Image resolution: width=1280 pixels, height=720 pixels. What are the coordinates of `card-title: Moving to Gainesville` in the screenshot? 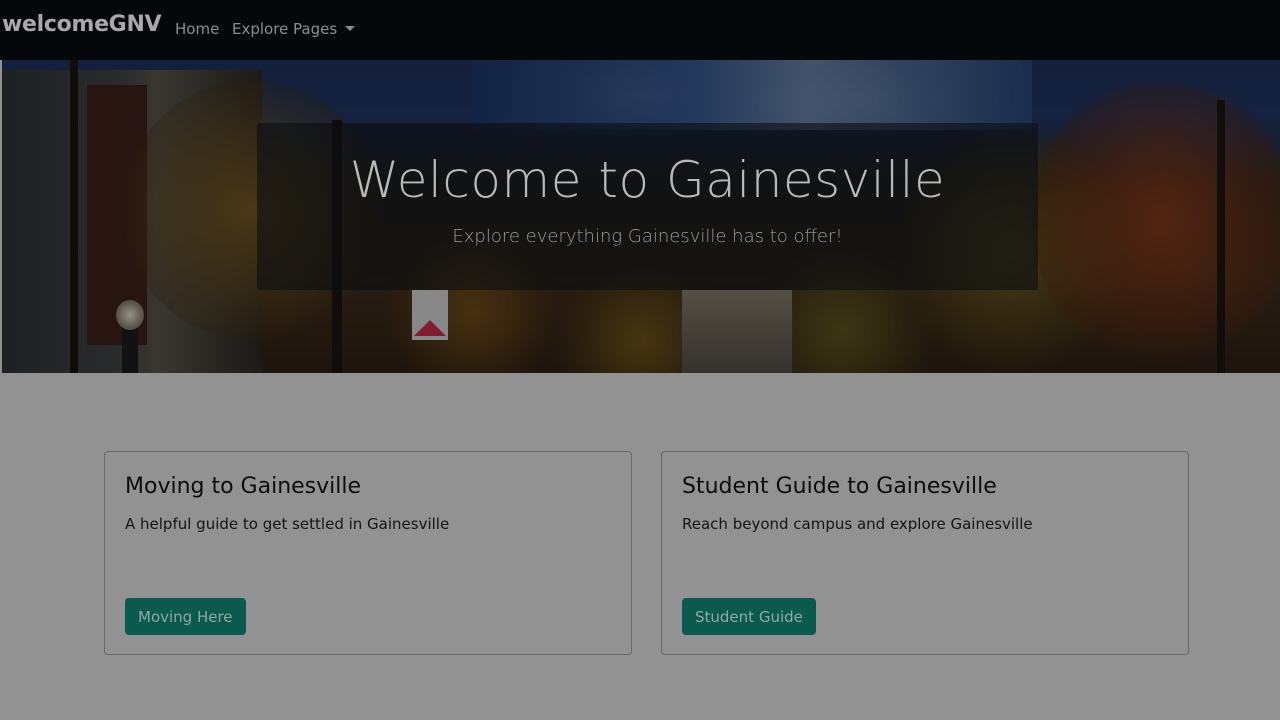 It's located at (243, 486).